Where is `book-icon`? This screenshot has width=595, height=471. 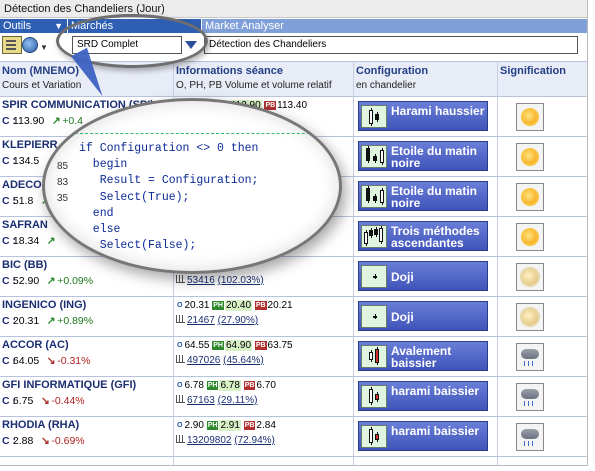 book-icon is located at coordinates (12, 45).